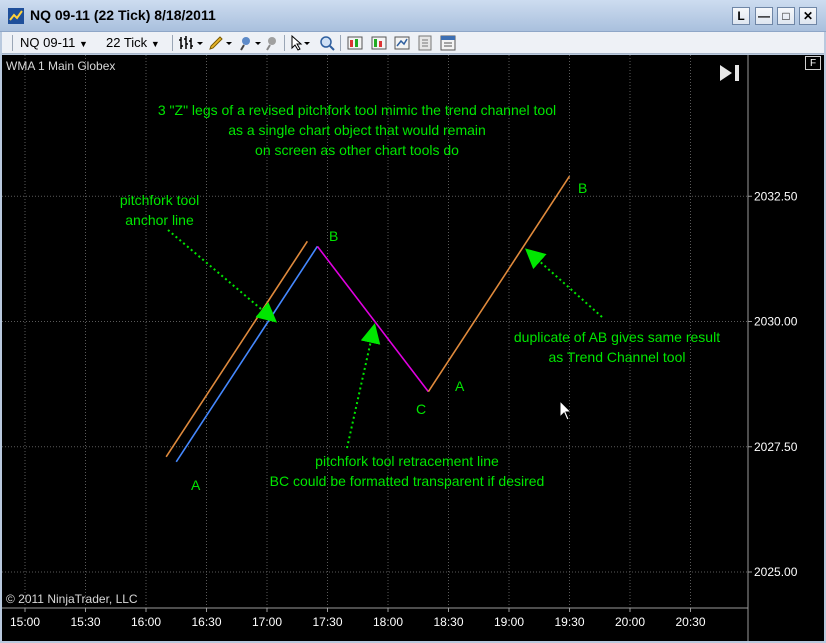 The width and height of the screenshot is (826, 643). Describe the element at coordinates (247, 354) in the screenshot. I see `pitchfork-anchor-line-ab` at that location.